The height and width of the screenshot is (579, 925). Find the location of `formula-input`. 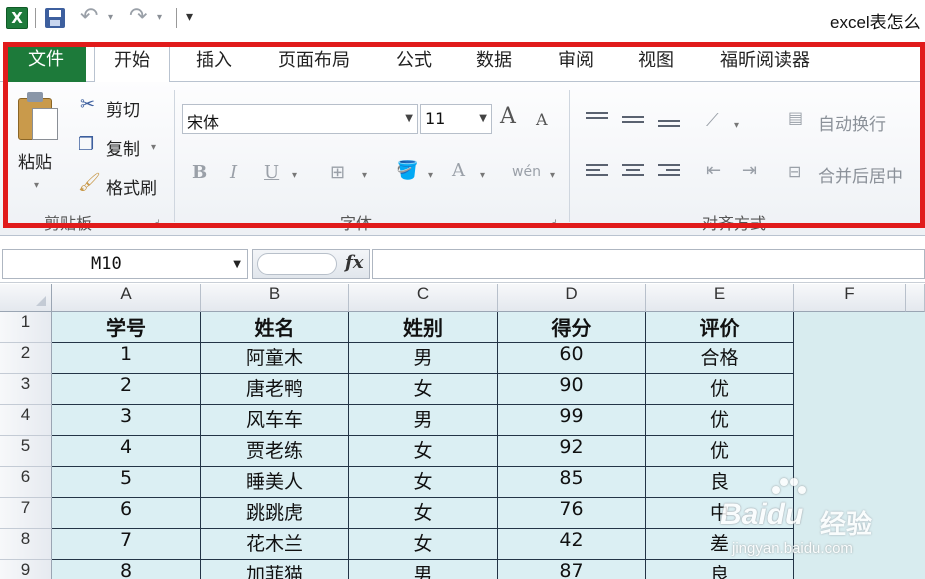

formula-input is located at coordinates (648, 264).